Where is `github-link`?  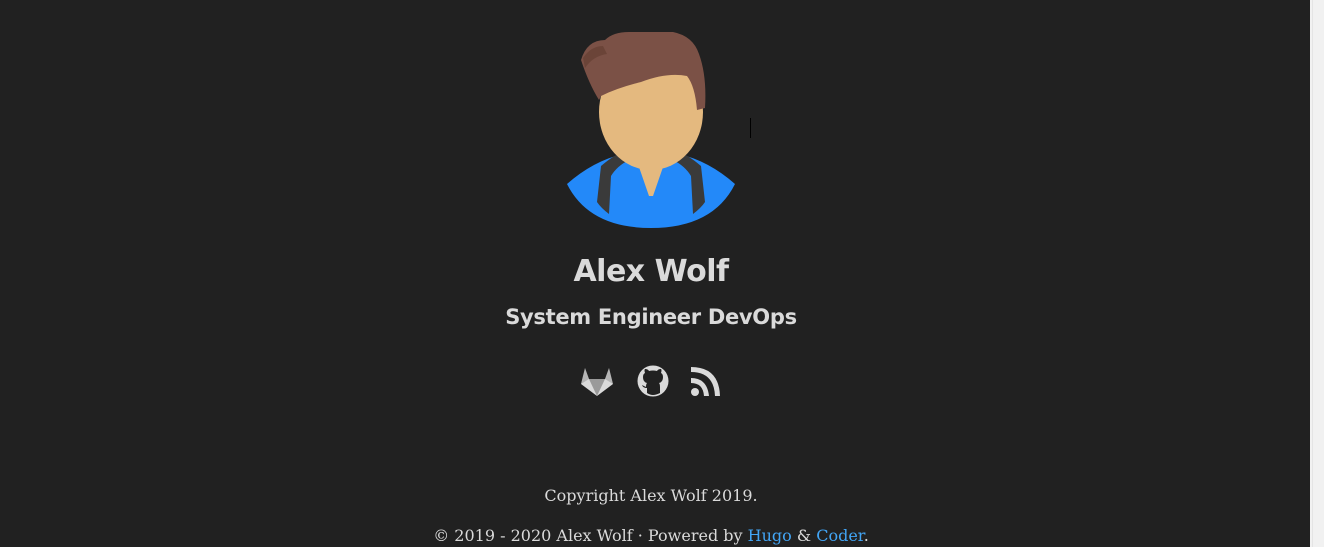 github-link is located at coordinates (653, 381).